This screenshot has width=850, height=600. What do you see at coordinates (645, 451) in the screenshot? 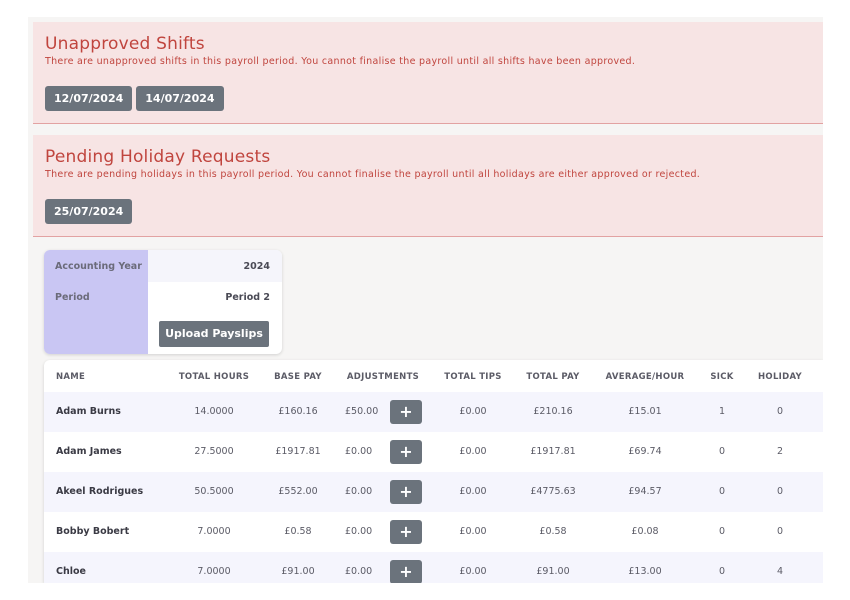
I see `average-hour: £69.74` at bounding box center [645, 451].